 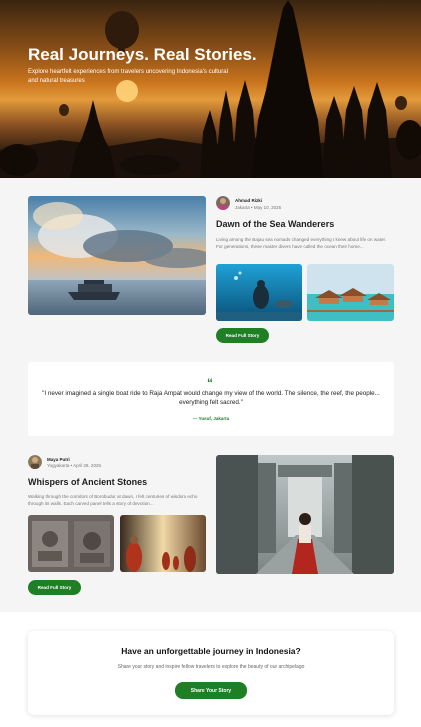 I want to click on cta-card, so click(x=211, y=673).